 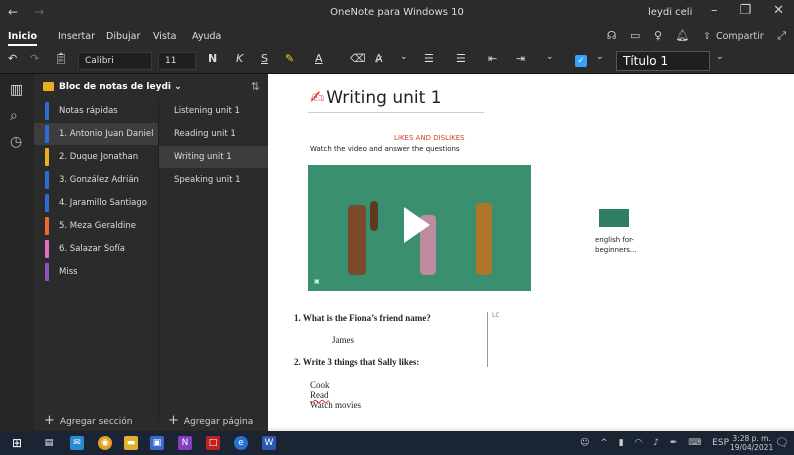 What do you see at coordinates (639, 443) in the screenshot?
I see `wifi-icon: ◠` at bounding box center [639, 443].